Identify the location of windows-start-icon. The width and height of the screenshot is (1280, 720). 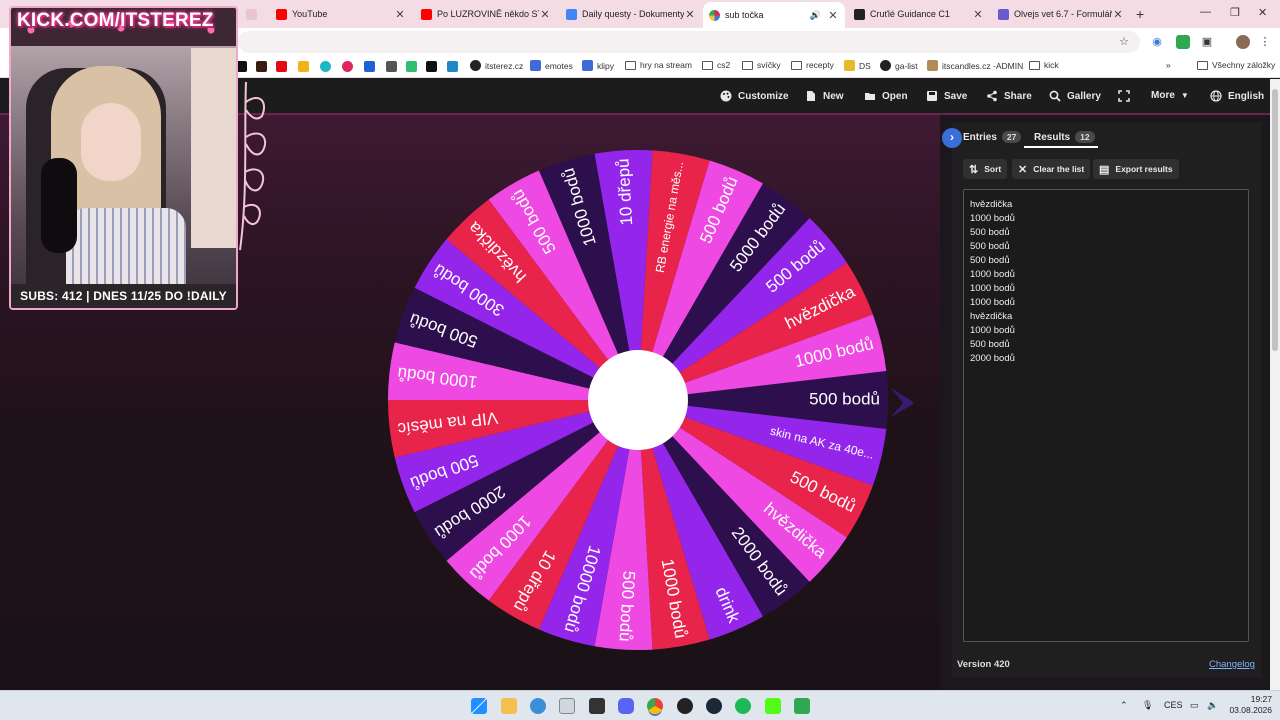
(479, 706).